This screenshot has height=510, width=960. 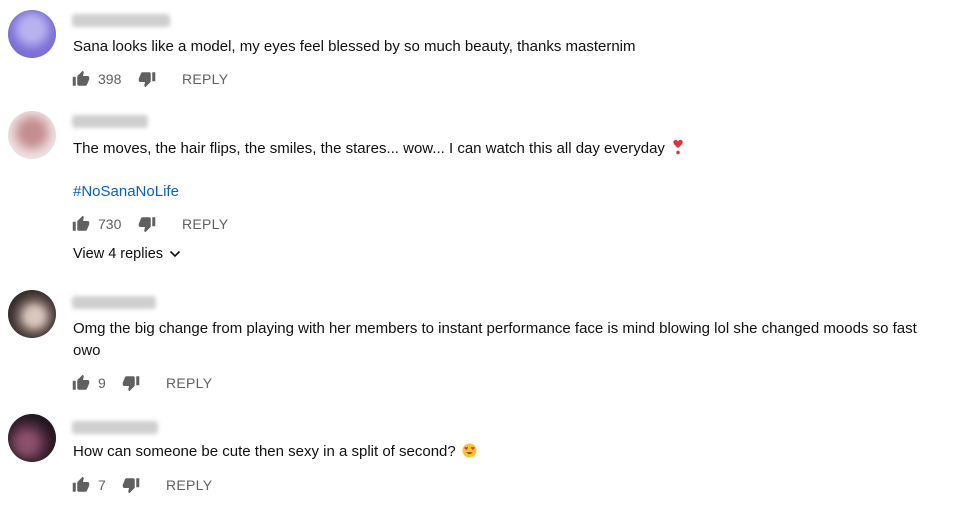 I want to click on chevron-down-icon, so click(x=175, y=254).